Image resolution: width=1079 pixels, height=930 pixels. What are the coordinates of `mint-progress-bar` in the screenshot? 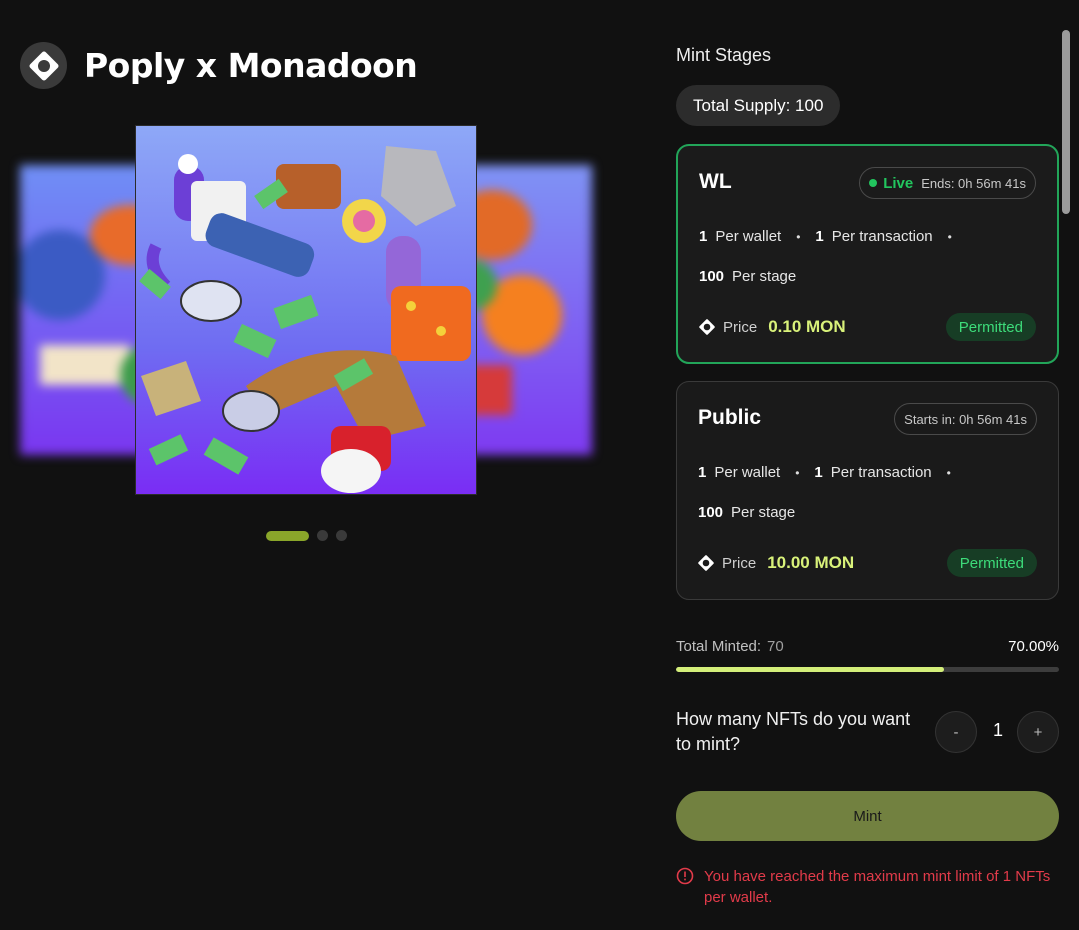 It's located at (867, 669).